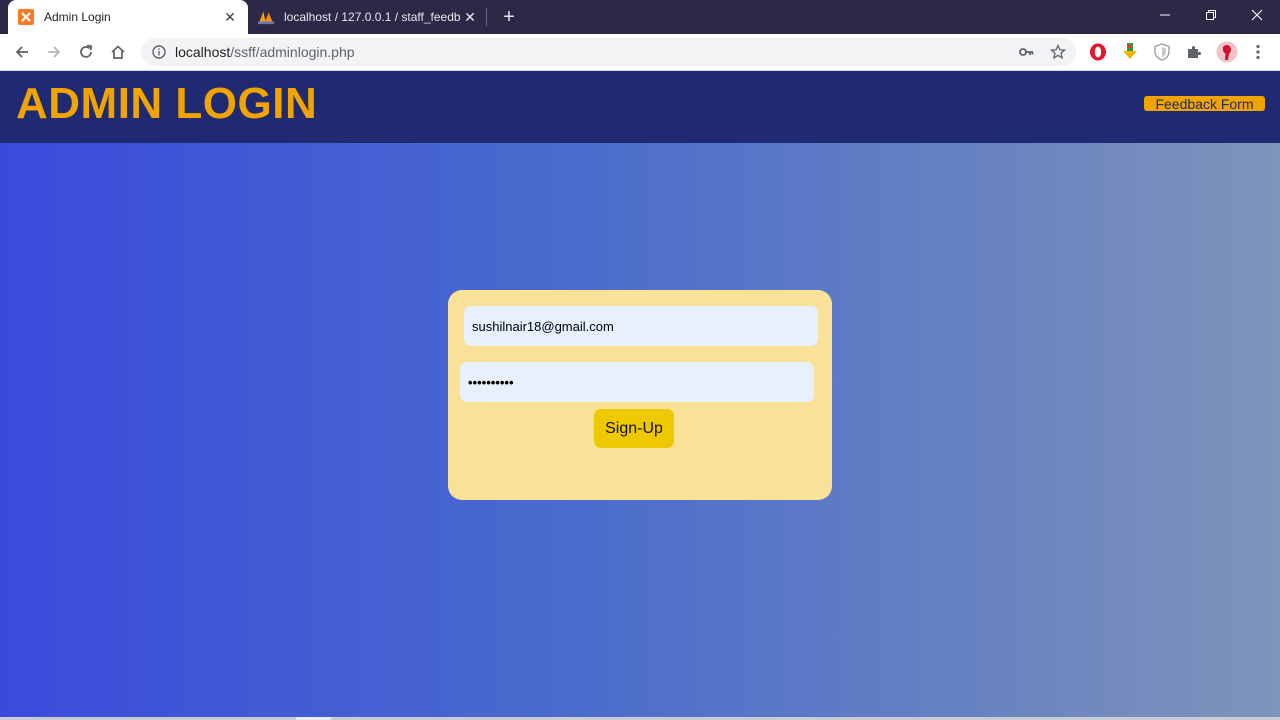  What do you see at coordinates (159, 52) in the screenshot?
I see `info-icon` at bounding box center [159, 52].